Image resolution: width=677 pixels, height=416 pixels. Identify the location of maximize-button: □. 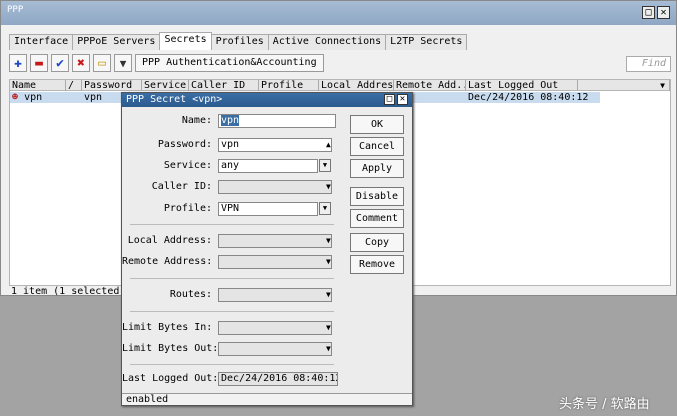
(648, 12).